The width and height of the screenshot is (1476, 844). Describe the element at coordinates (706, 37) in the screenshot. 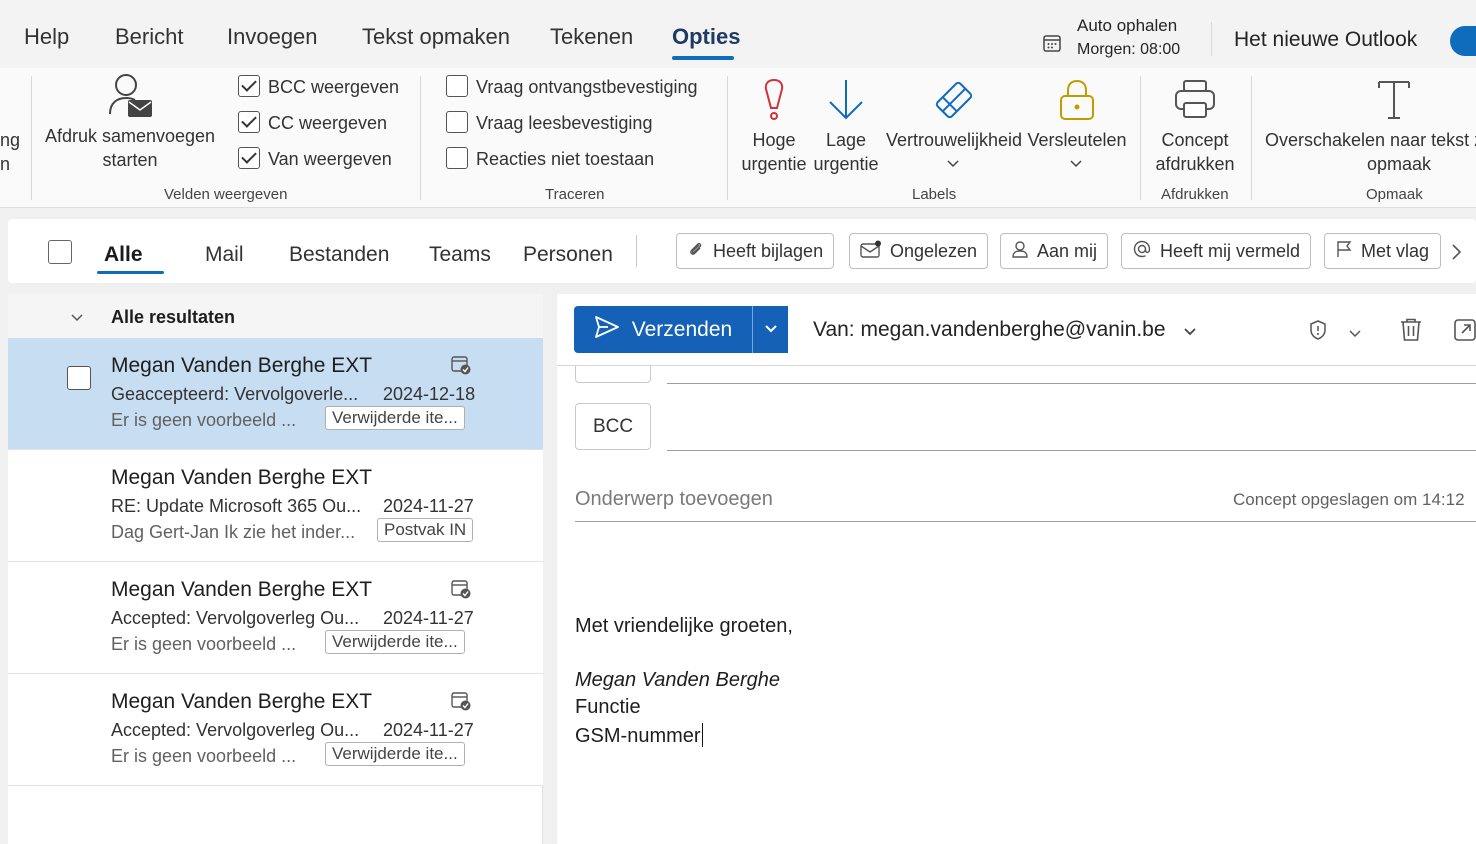

I see `tab-options: Opties` at that location.